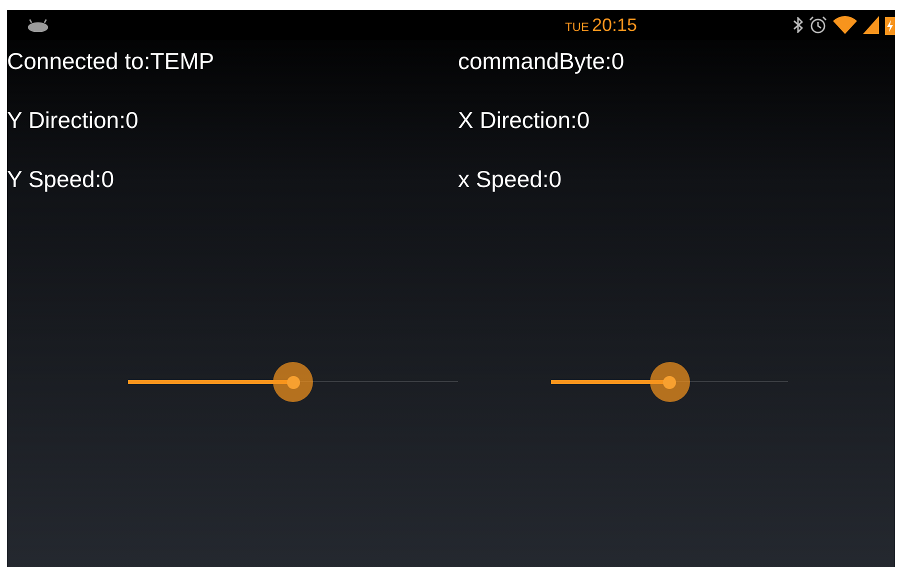 The height and width of the screenshot is (567, 897). Describe the element at coordinates (817, 25) in the screenshot. I see `alarm-clock-icon` at that location.